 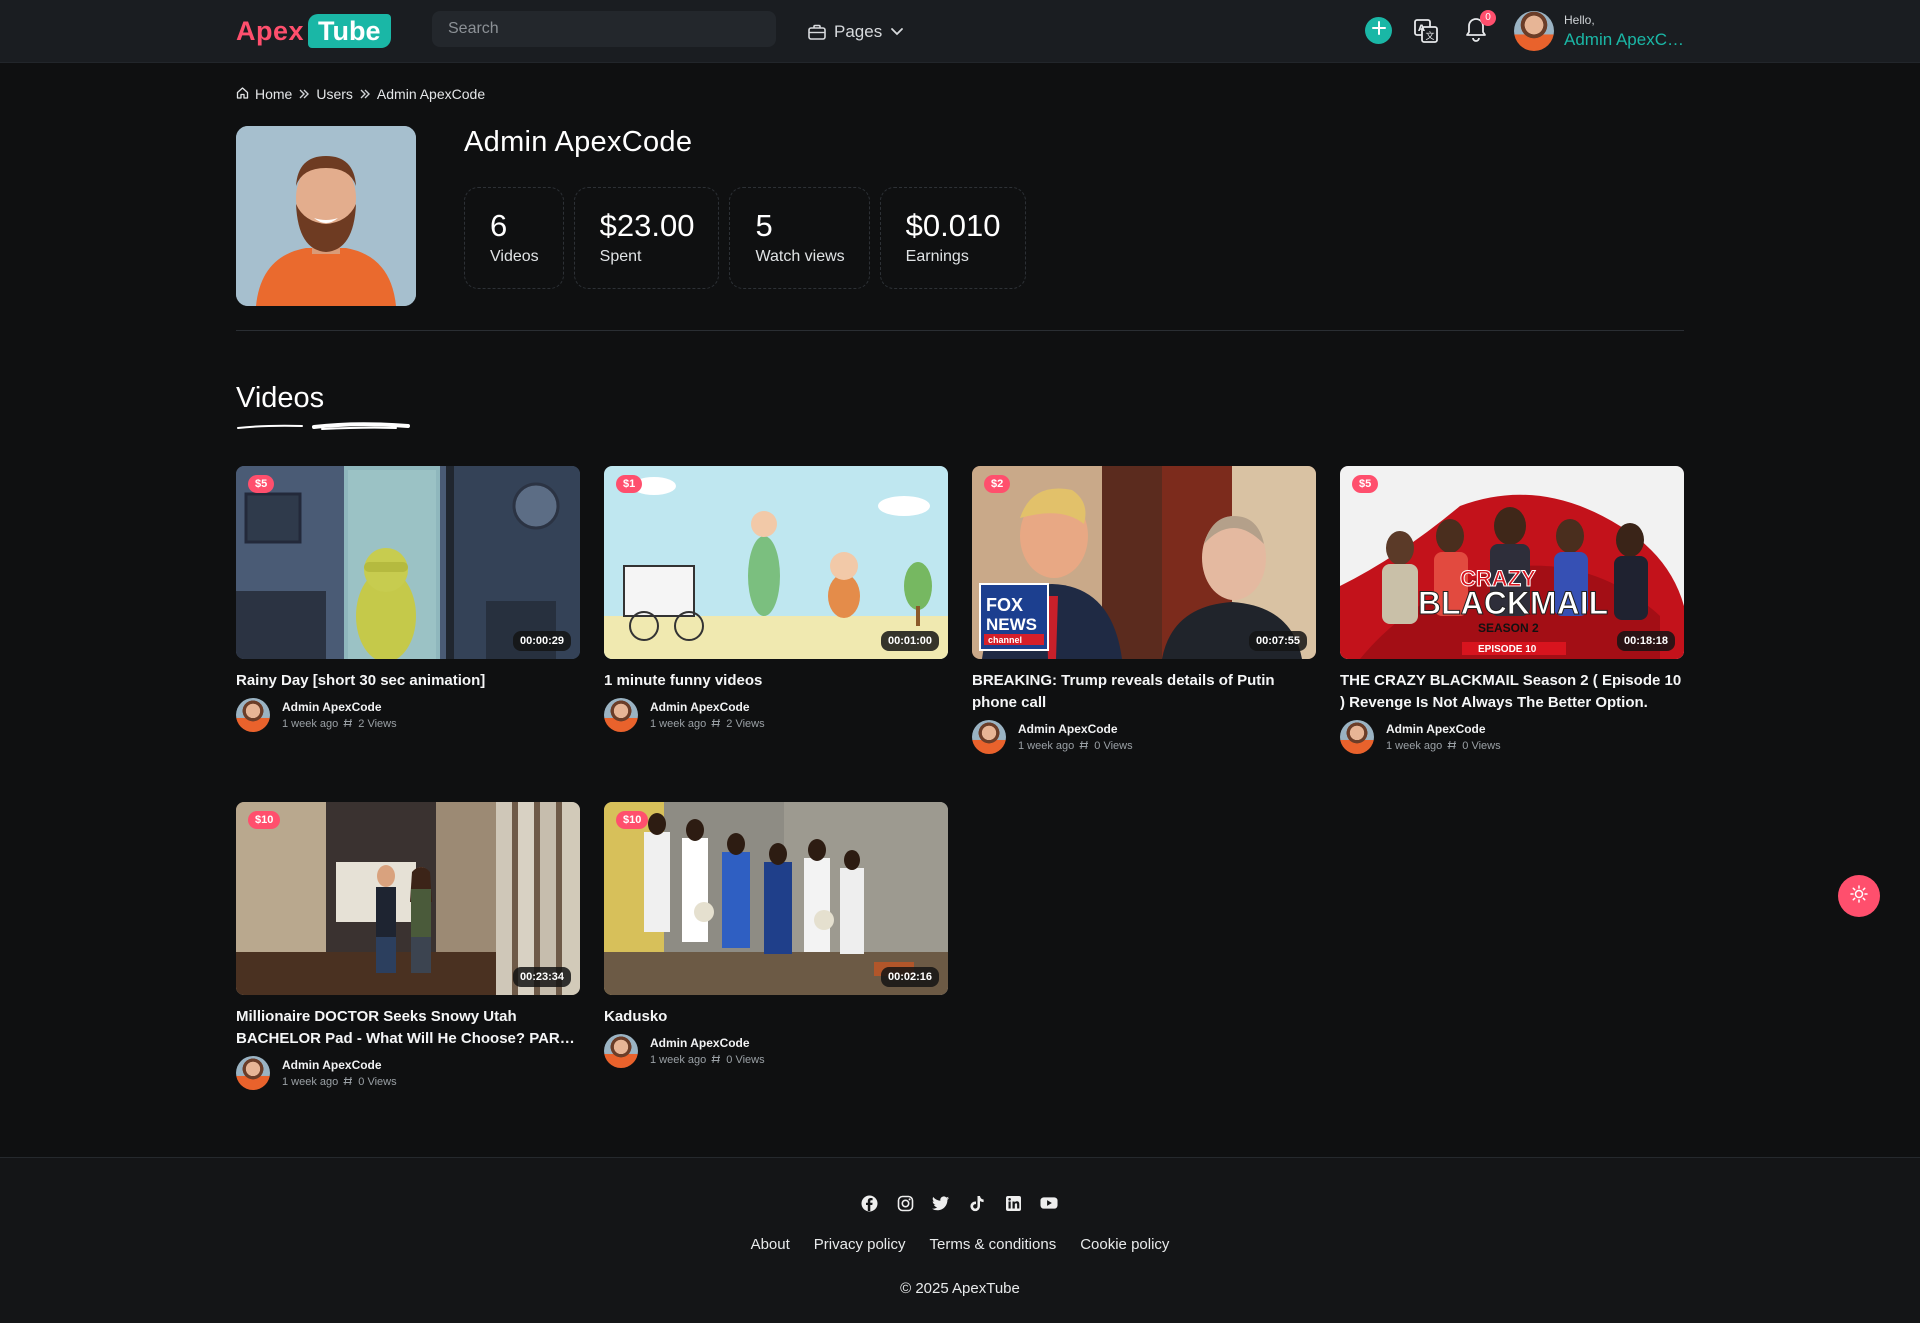 I want to click on theme-toggle-button, so click(x=1859, y=896).